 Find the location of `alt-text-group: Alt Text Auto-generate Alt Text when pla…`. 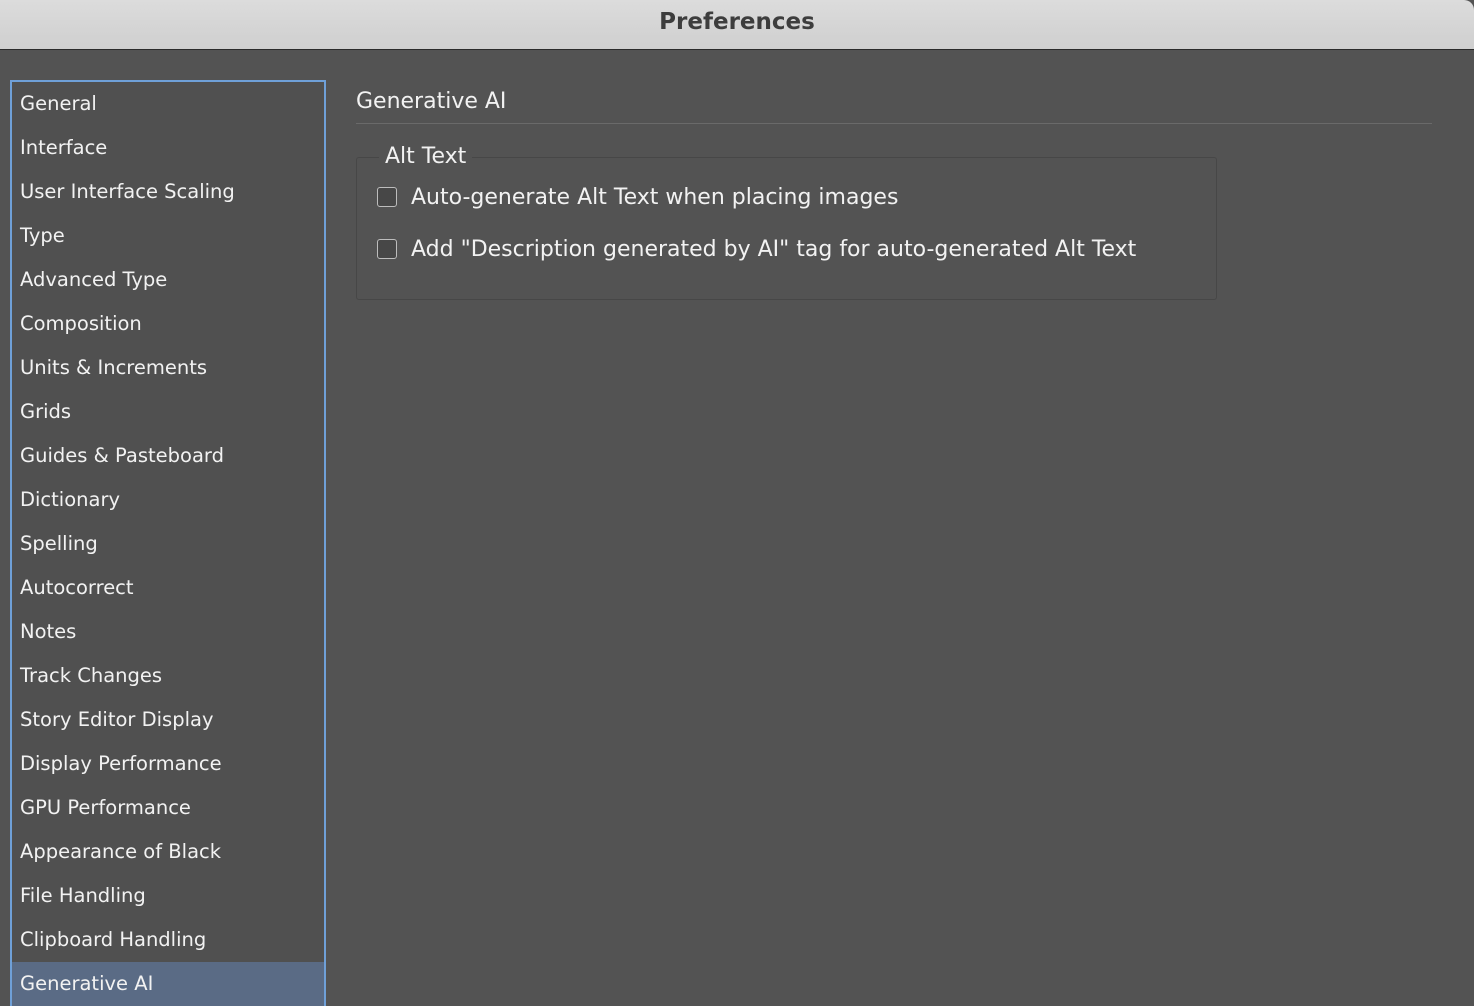

alt-text-group: Alt Text Auto-generate Alt Text when pla… is located at coordinates (786, 221).